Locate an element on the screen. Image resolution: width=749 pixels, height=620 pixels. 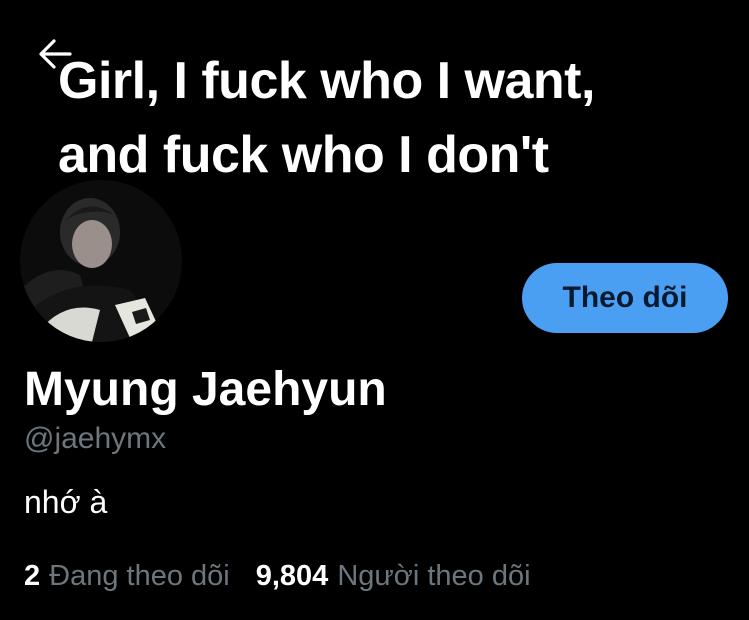
user-handle: @jaehymx is located at coordinates (95, 438).